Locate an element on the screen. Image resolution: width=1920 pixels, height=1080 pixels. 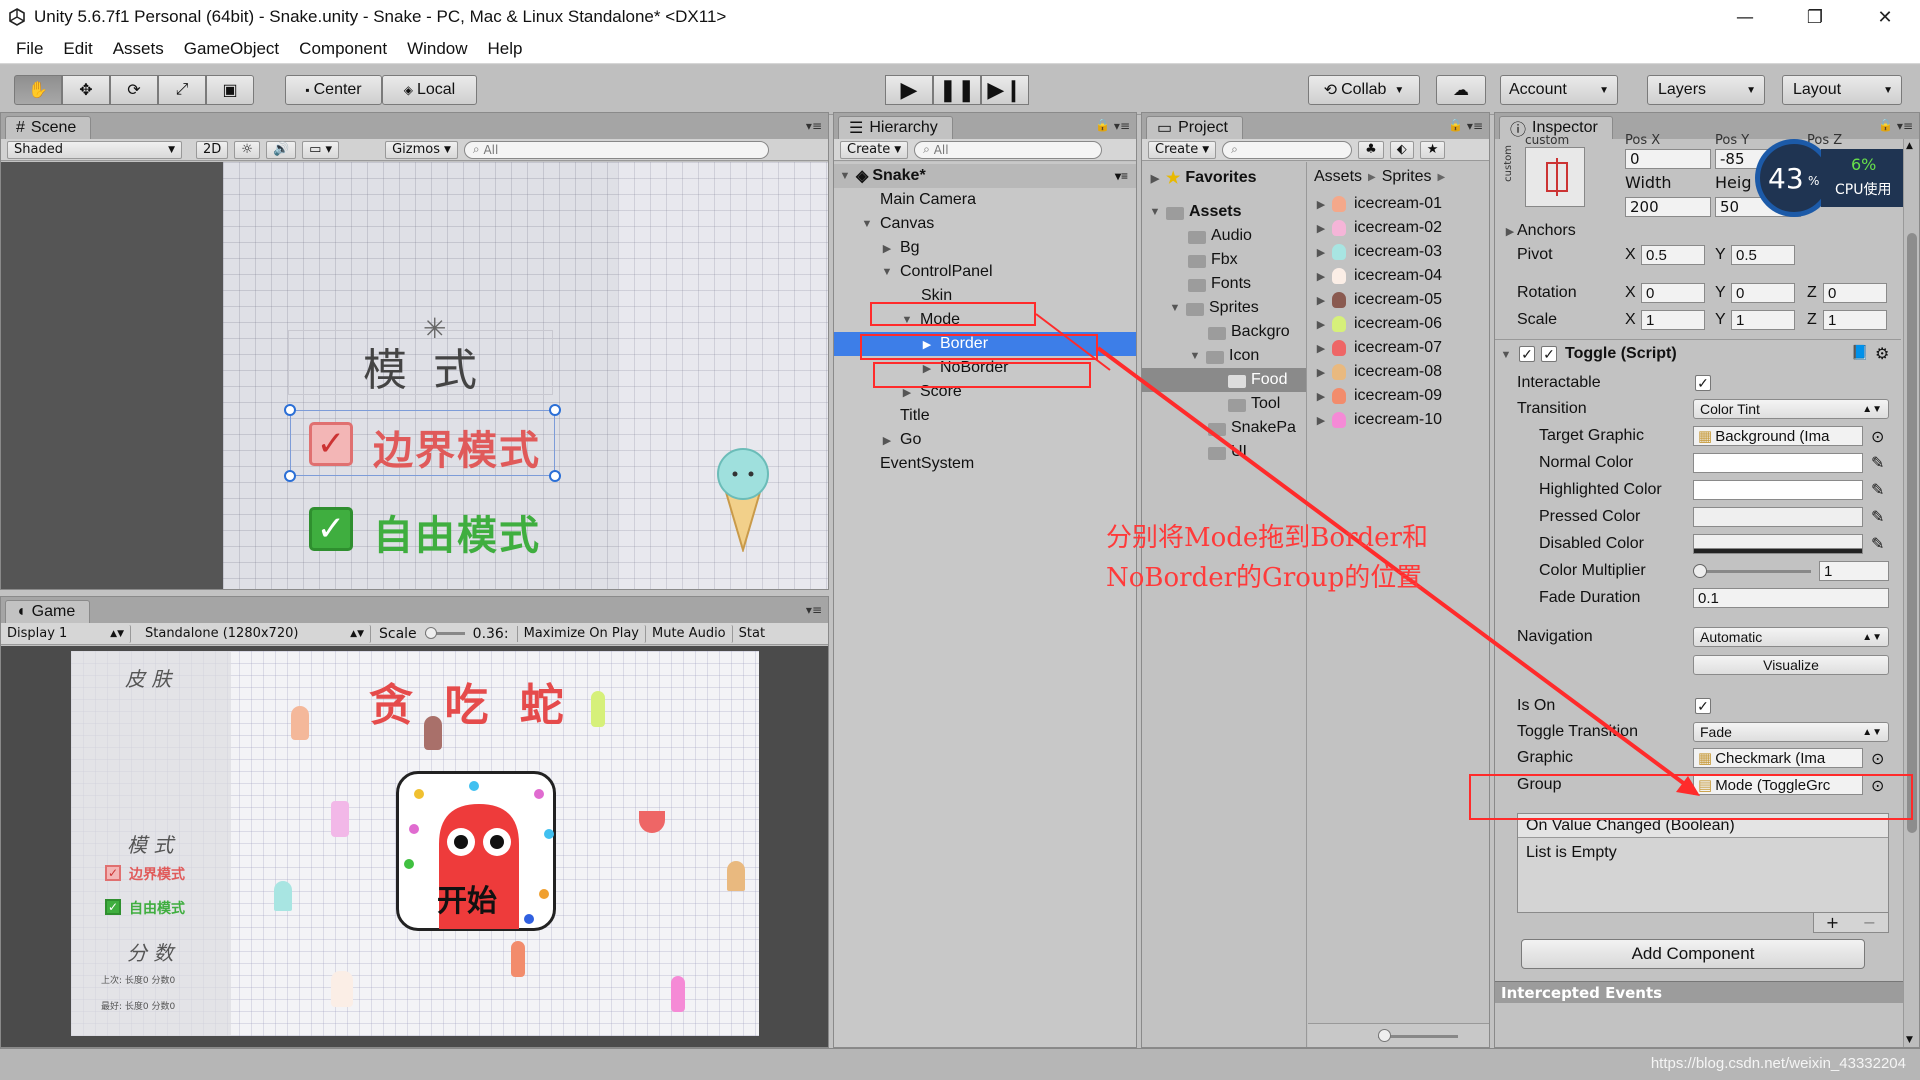
annotation-text-line1: 分别将Mode拖到Border和 is located at coordinates (1267, 538).